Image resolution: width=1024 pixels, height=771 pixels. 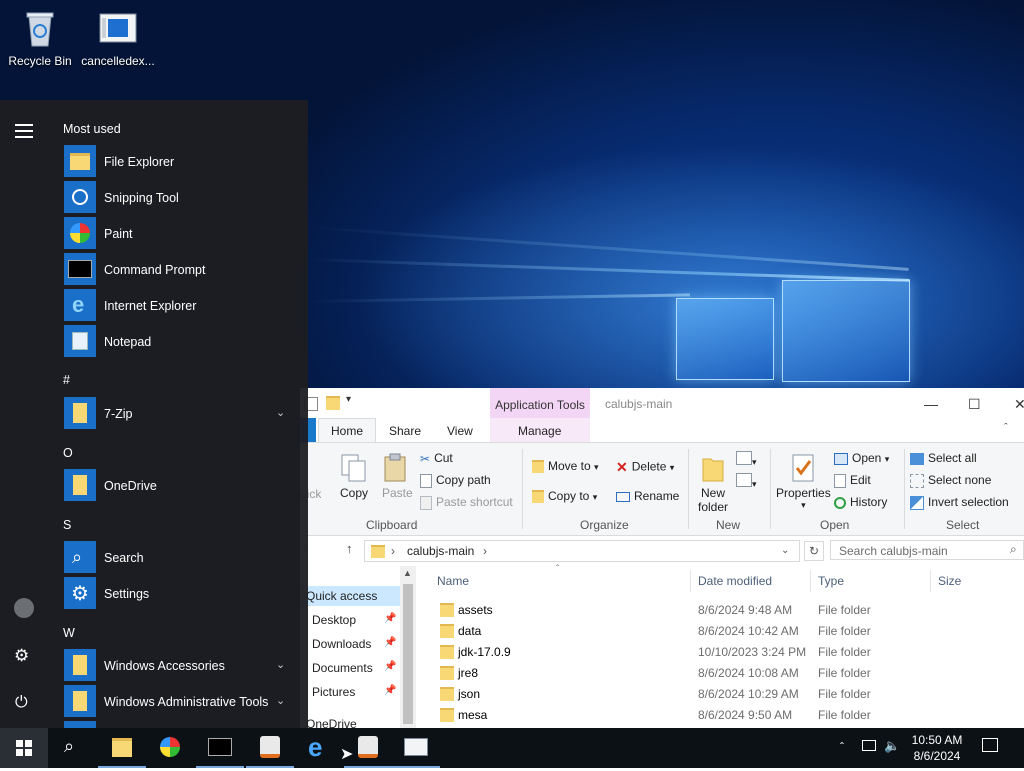 I want to click on taskbar-internet-explorer: e, so click(x=318, y=748).